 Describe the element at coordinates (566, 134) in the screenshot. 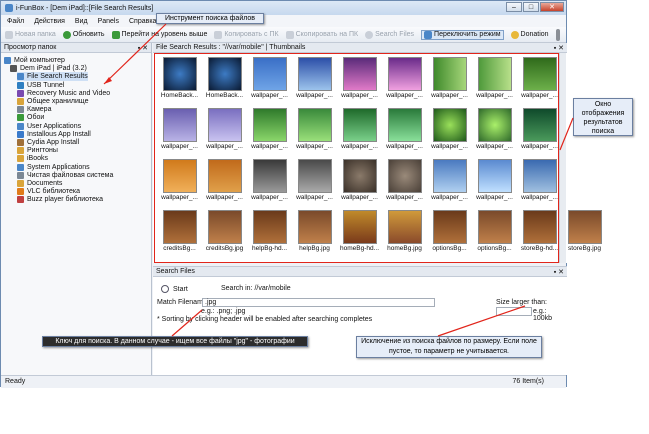

I see `arrow-results-window` at that location.